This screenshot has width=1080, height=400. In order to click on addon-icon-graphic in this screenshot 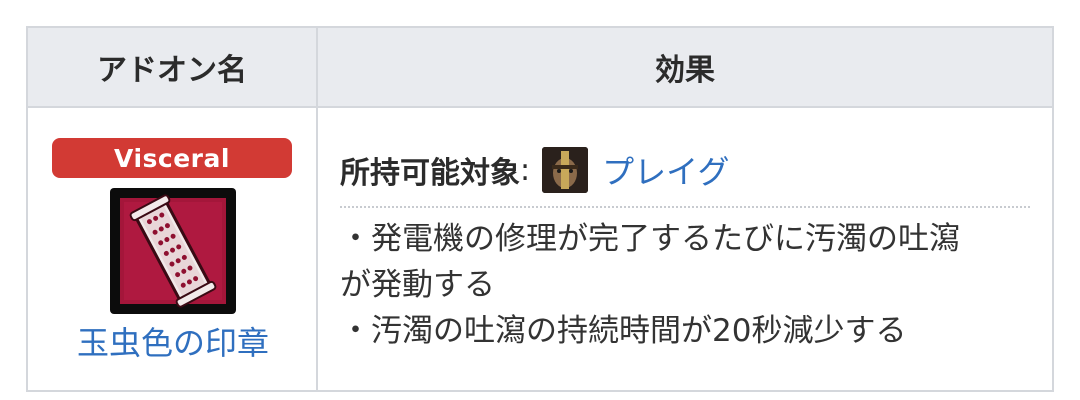, I will do `click(173, 251)`.